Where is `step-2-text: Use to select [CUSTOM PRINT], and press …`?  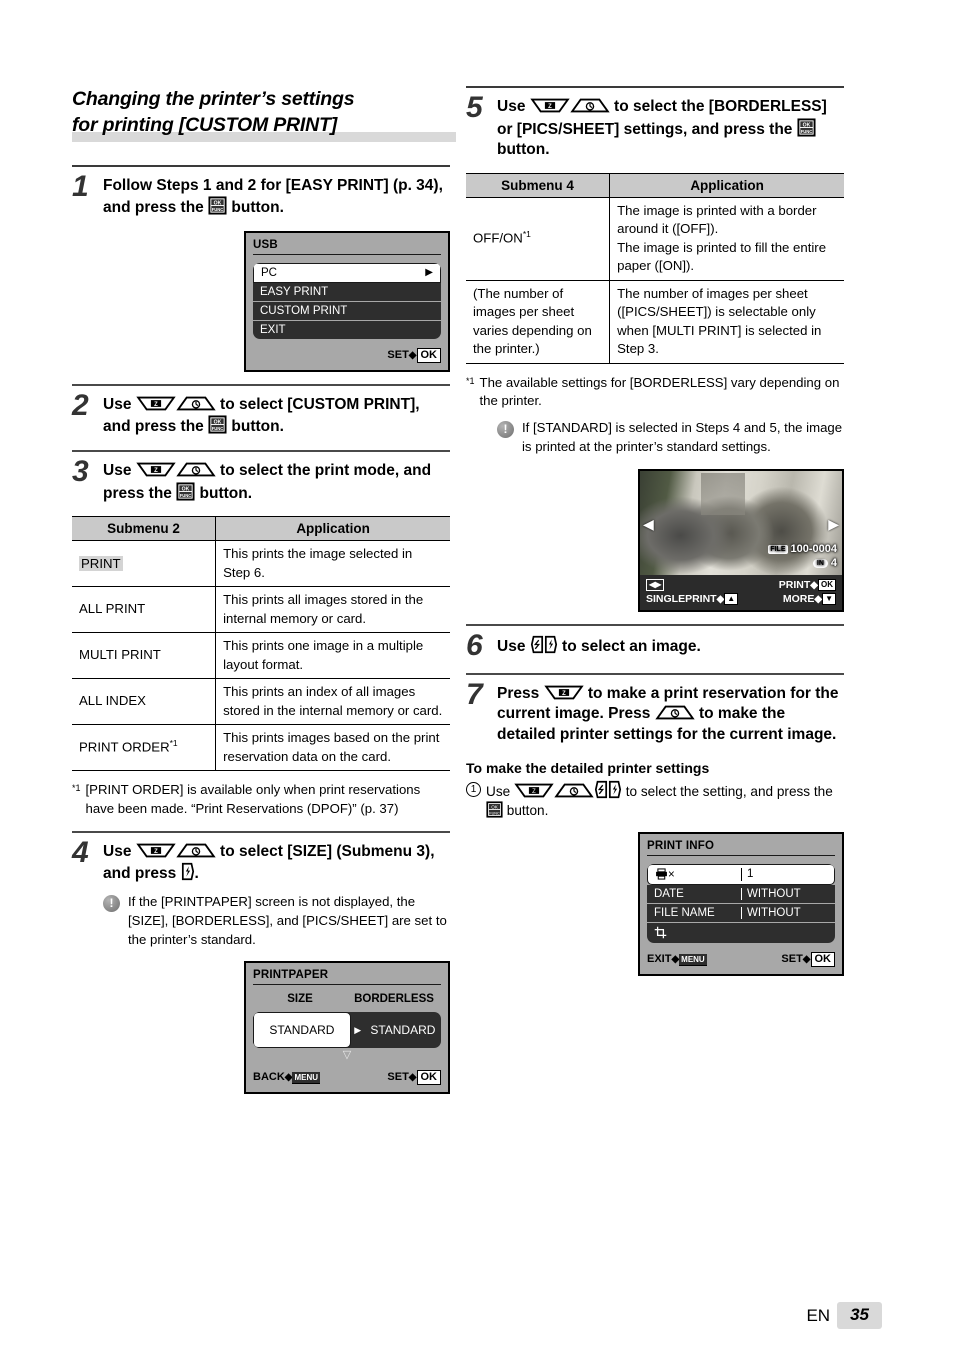
step-2-text: Use to select [CUSTOM PRINT], and press … is located at coordinates (276, 416).